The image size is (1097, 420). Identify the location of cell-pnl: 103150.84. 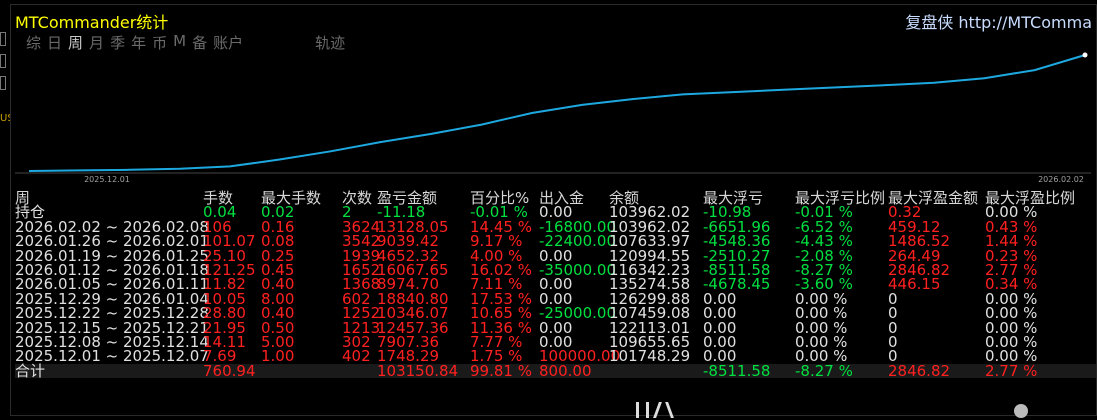
(418, 370).